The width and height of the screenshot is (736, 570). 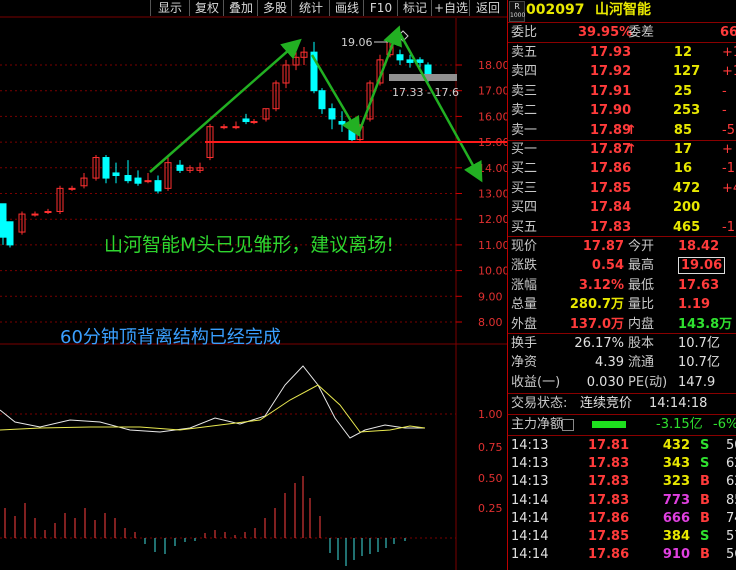 I want to click on tick-row: 14:14 17.83 773 B 85, so click(x=622, y=500).